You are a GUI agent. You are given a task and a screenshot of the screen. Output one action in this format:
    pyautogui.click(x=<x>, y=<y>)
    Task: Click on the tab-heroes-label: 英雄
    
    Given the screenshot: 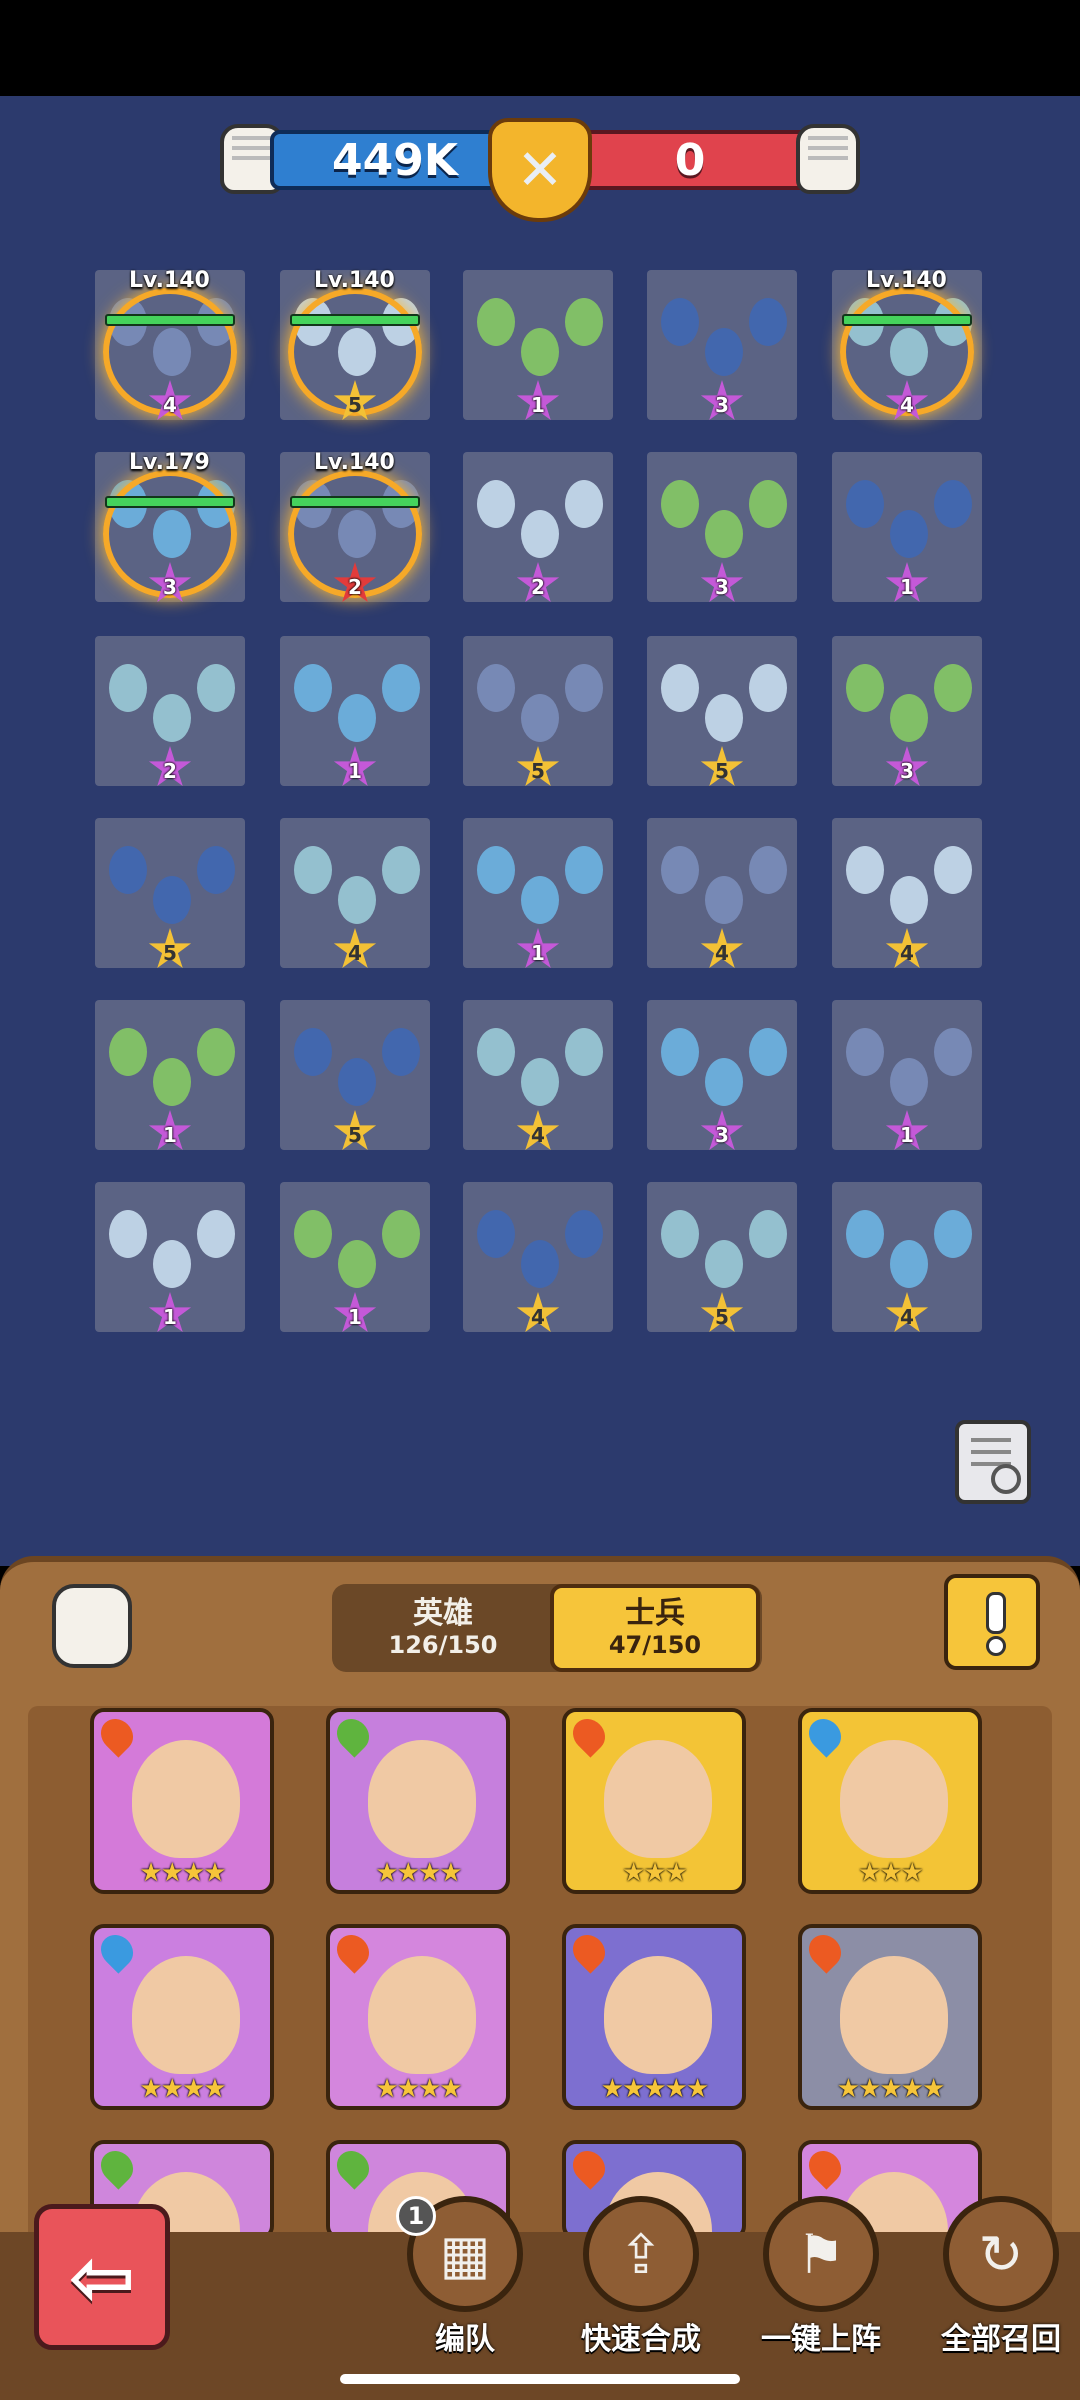 What is the action you would take?
    pyautogui.click(x=443, y=1613)
    